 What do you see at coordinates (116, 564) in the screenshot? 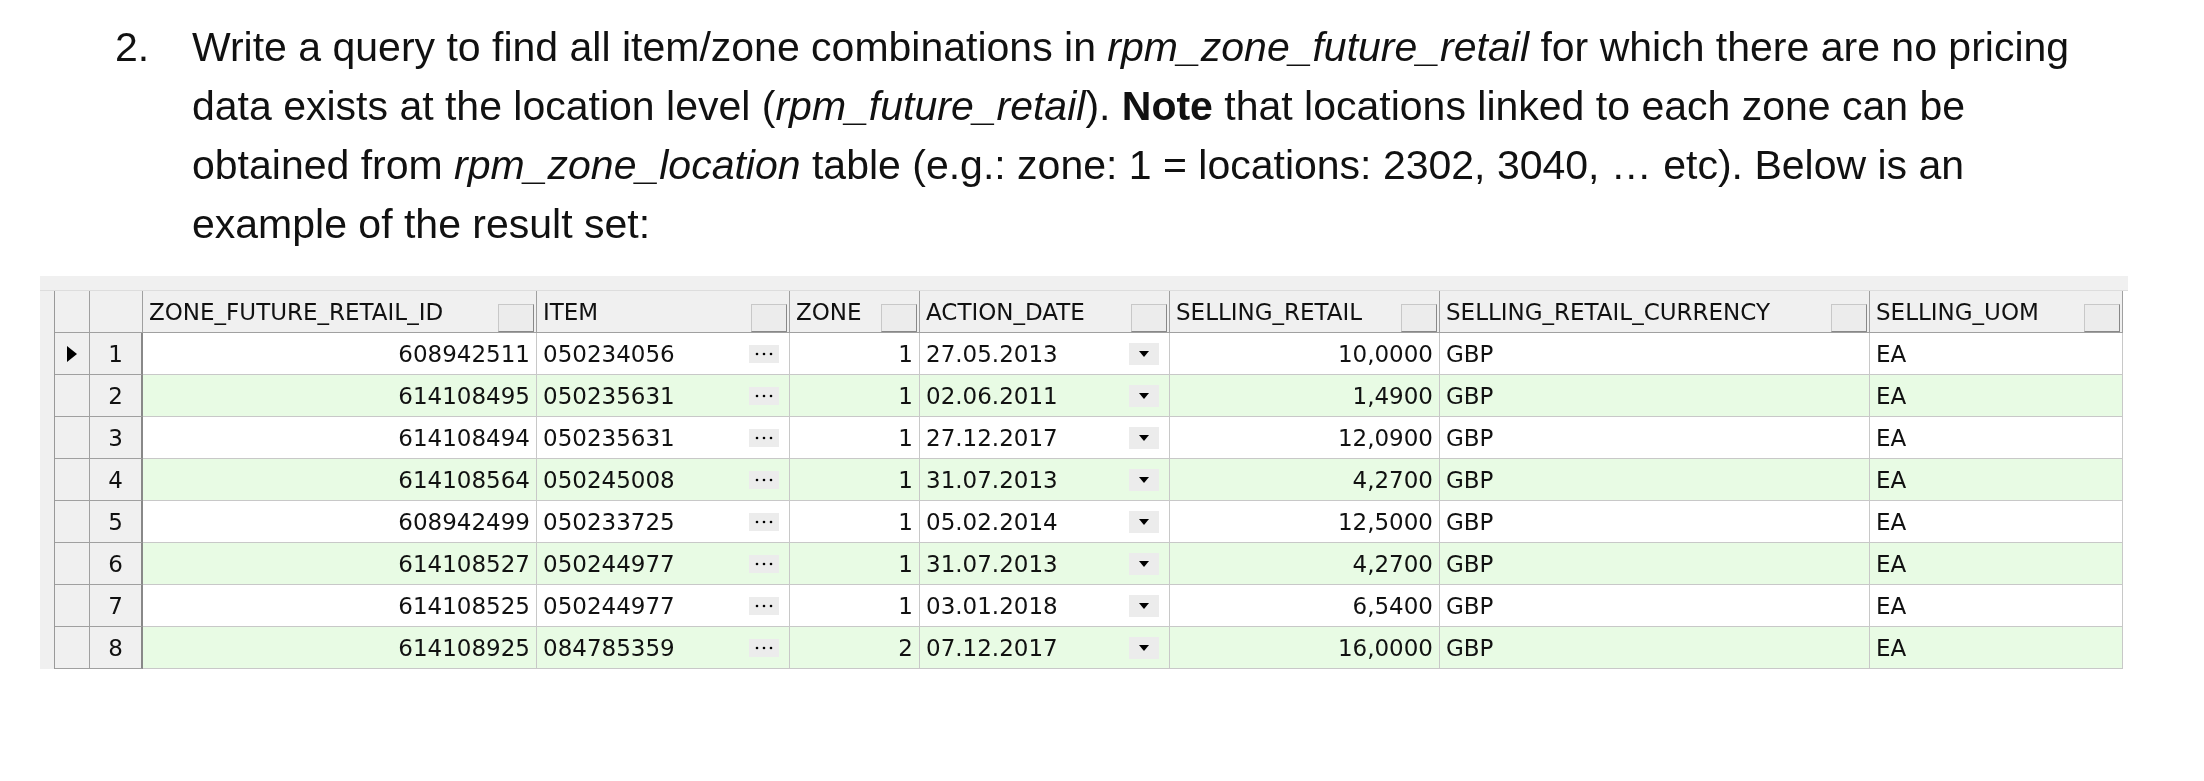
I see `row-number: 6` at bounding box center [116, 564].